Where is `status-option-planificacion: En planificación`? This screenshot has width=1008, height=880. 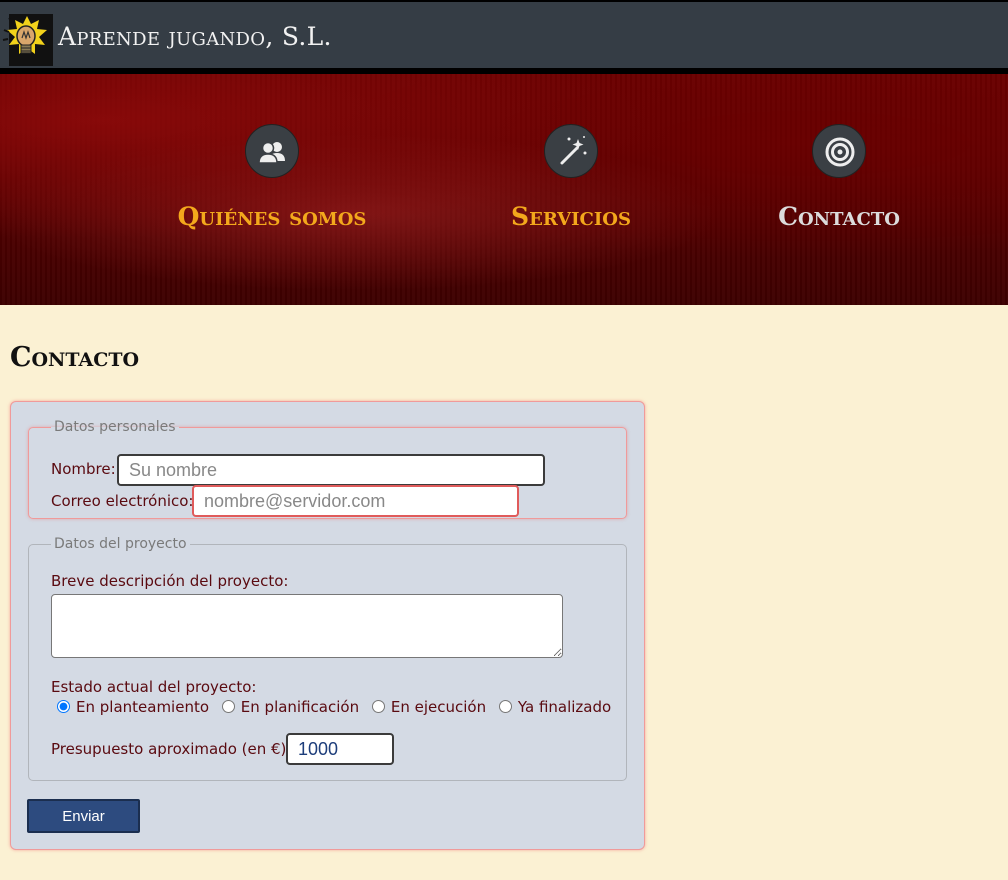 status-option-planificacion: En planificación is located at coordinates (290, 707).